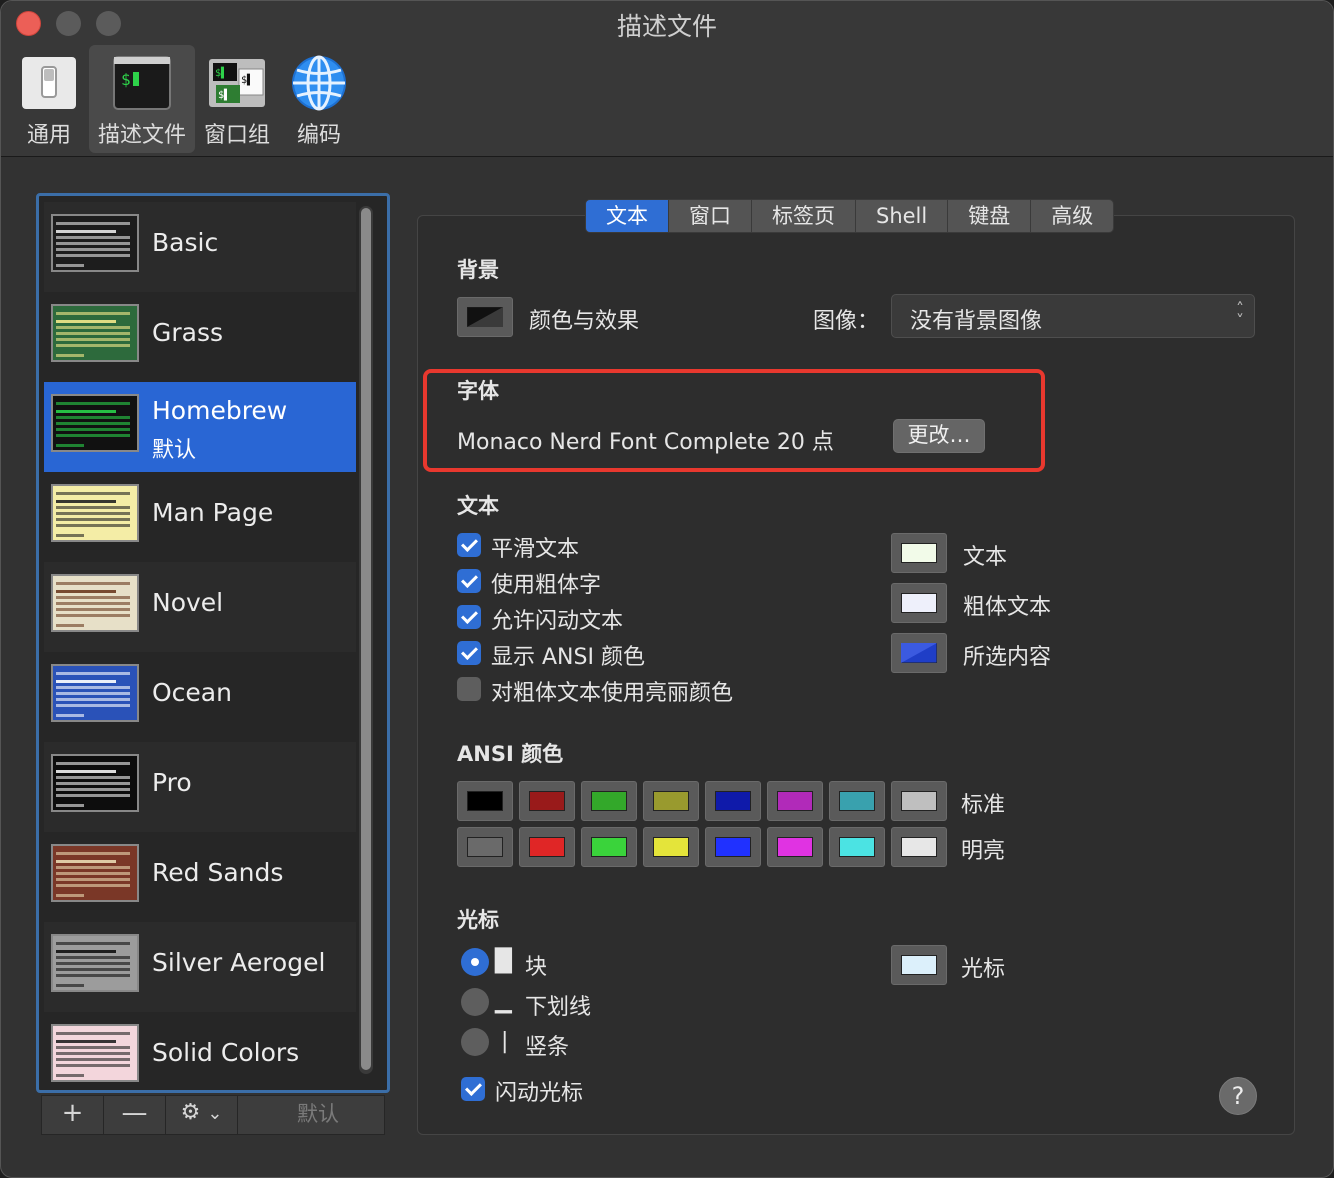 The image size is (1334, 1178). Describe the element at coordinates (485, 317) in the screenshot. I see `background-color-well` at that location.